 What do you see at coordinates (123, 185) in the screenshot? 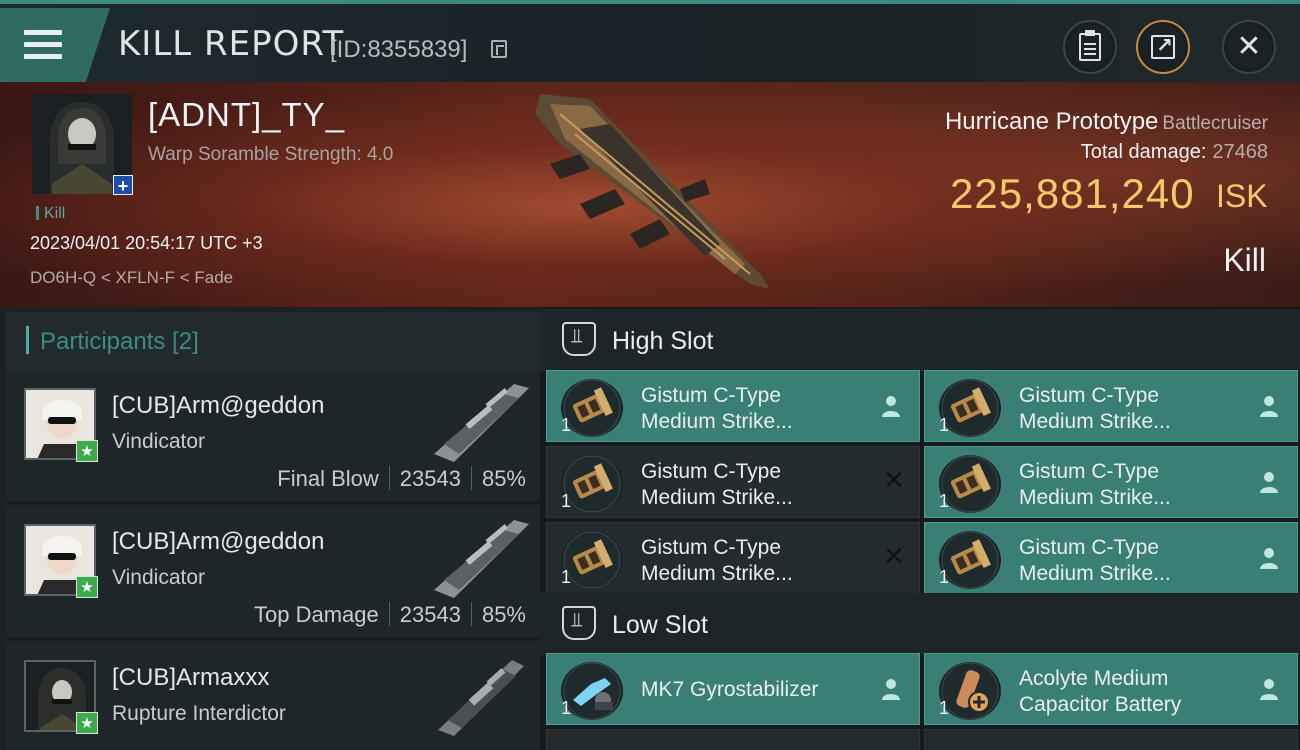
I see `add-contact-button: +` at bounding box center [123, 185].